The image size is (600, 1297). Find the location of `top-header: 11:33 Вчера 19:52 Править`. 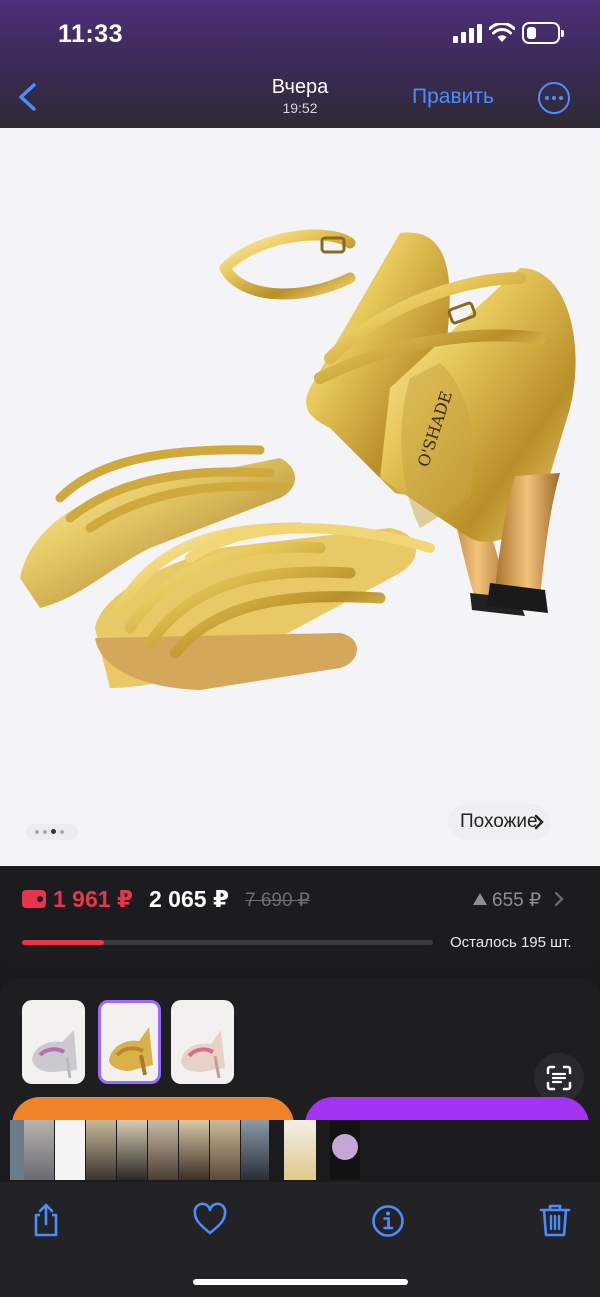

top-header: 11:33 Вчера 19:52 Править is located at coordinates (300, 64).